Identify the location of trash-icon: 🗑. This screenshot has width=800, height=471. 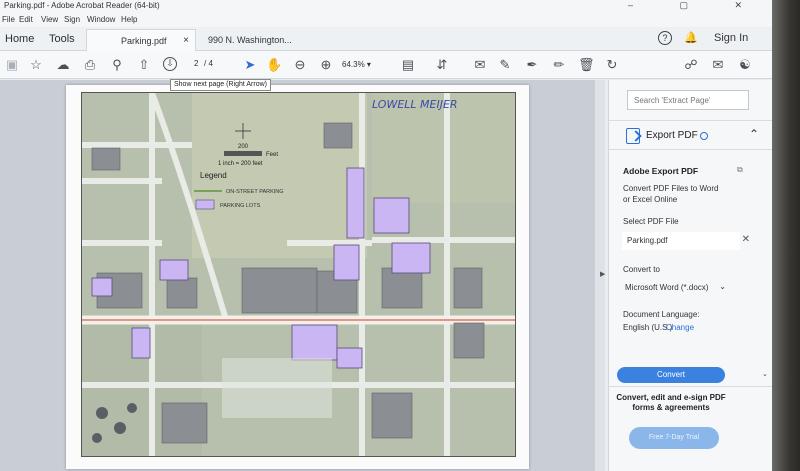
(586, 65).